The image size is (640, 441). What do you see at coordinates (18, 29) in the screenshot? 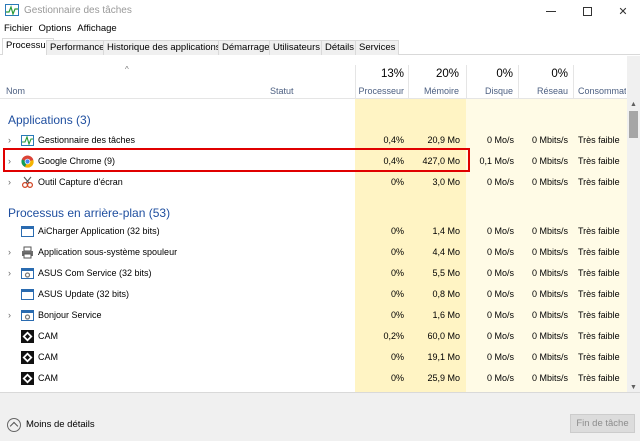
I see `menu-file: Fichier` at bounding box center [18, 29].